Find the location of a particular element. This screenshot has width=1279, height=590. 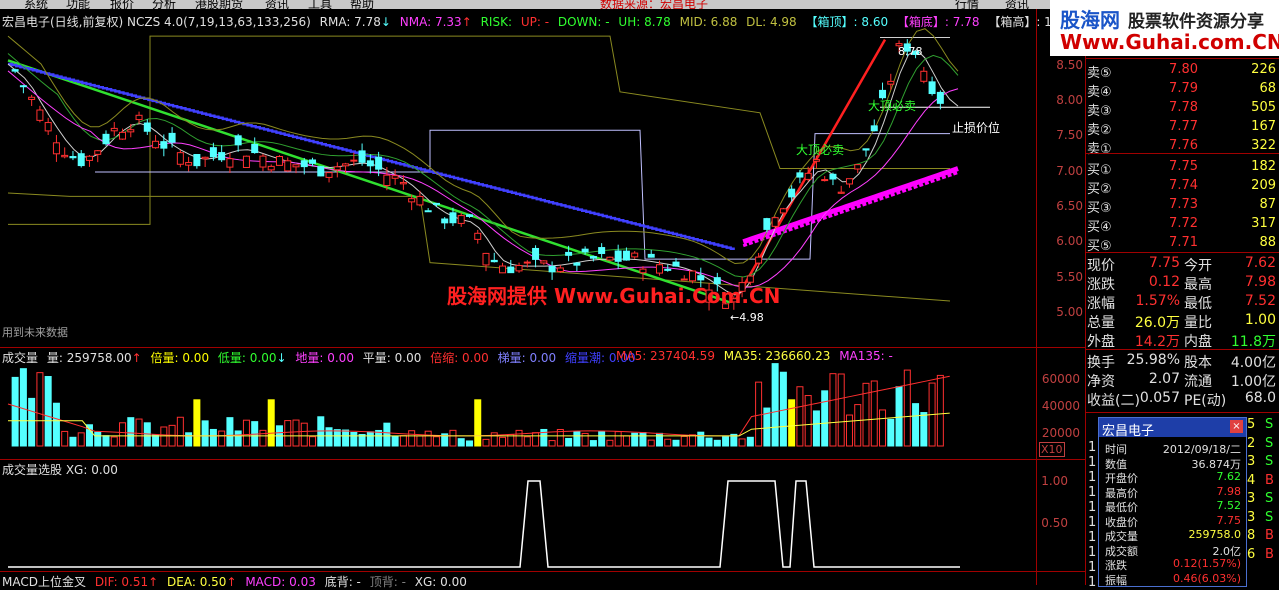

order-volume: 209 is located at coordinates (1263, 185).